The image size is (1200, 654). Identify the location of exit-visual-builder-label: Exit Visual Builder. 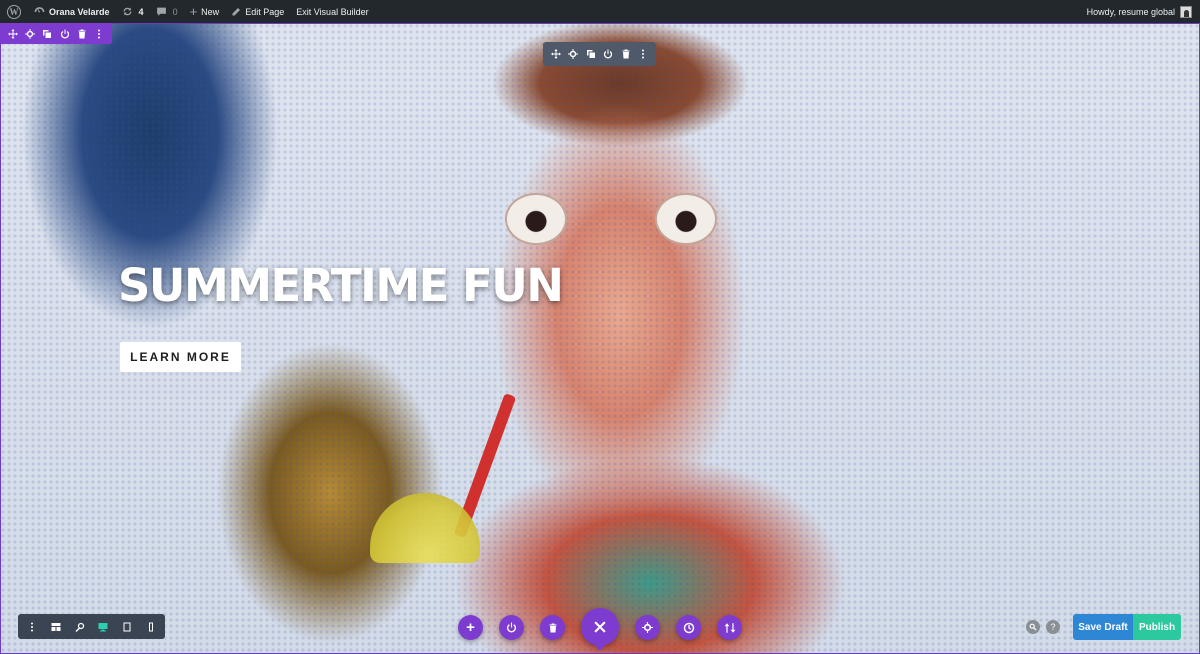
(332, 11).